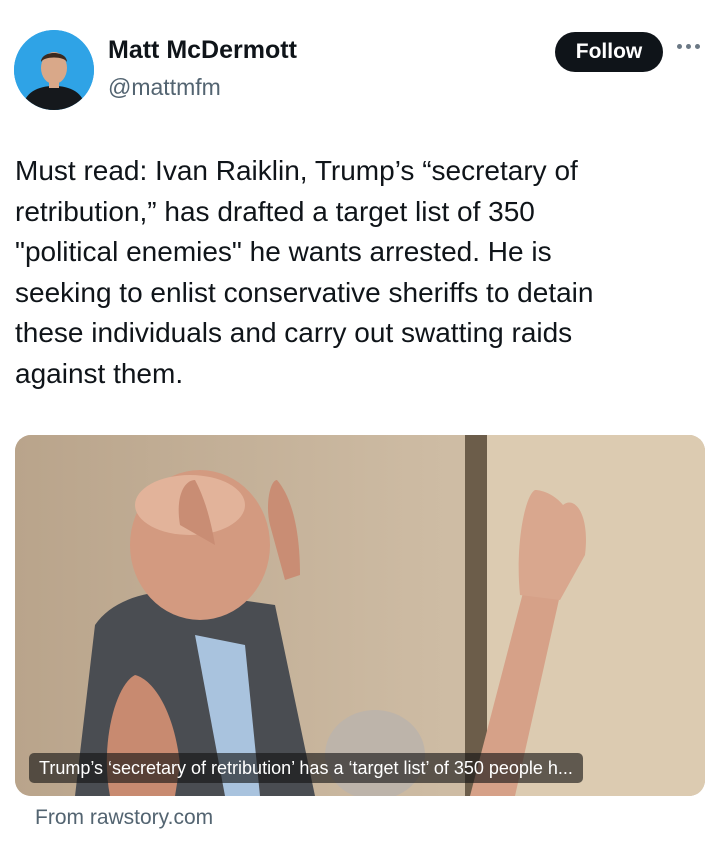  I want to click on more-options-icon, so click(691, 46).